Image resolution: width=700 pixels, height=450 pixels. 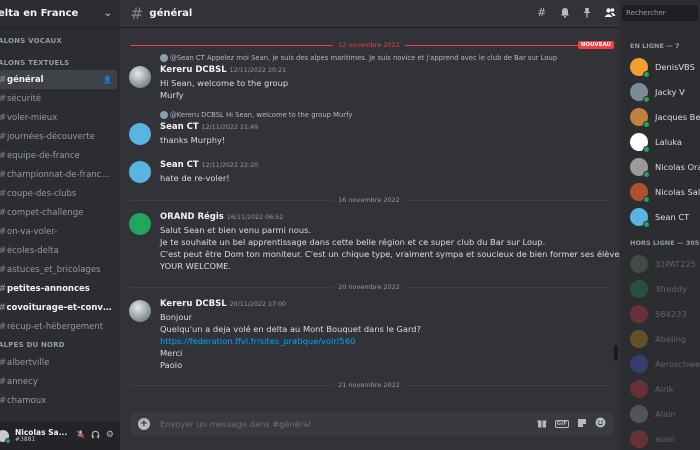 I want to click on channel-petites-annonces: #petites-annonces, so click(x=58, y=288).